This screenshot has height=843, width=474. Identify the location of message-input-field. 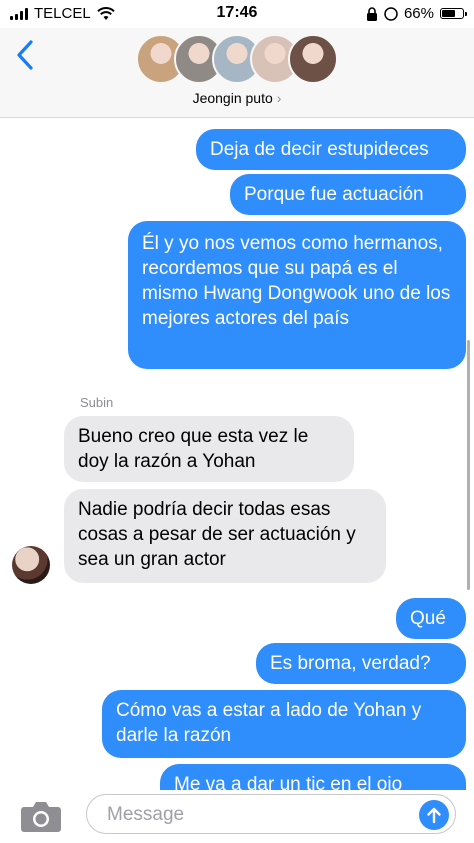
(271, 814).